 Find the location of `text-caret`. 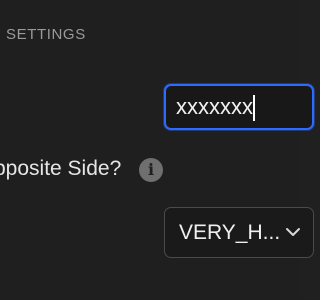

text-caret is located at coordinates (254, 108).